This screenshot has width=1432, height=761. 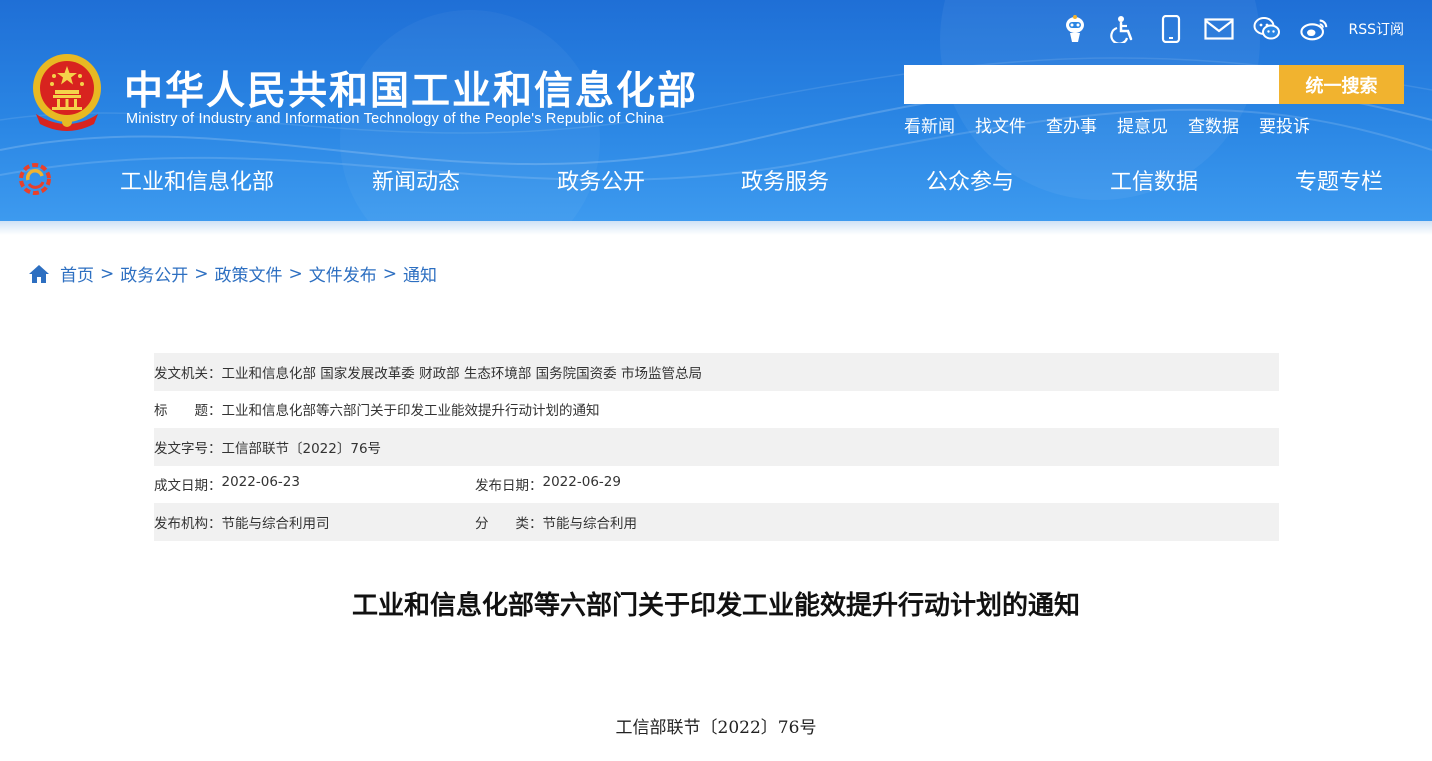 What do you see at coordinates (343, 273) in the screenshot?
I see `breadcrumb-doc-release: 文件发布` at bounding box center [343, 273].